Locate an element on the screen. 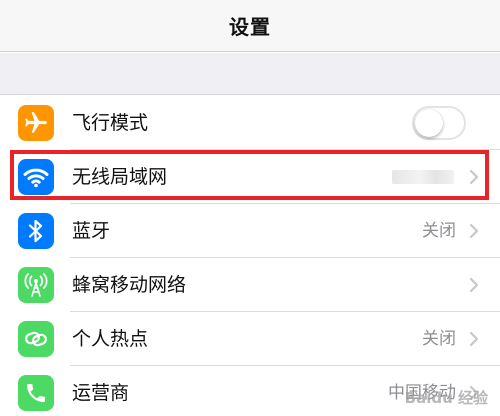 This screenshot has width=500, height=416. page-title: 设置 is located at coordinates (250, 27).